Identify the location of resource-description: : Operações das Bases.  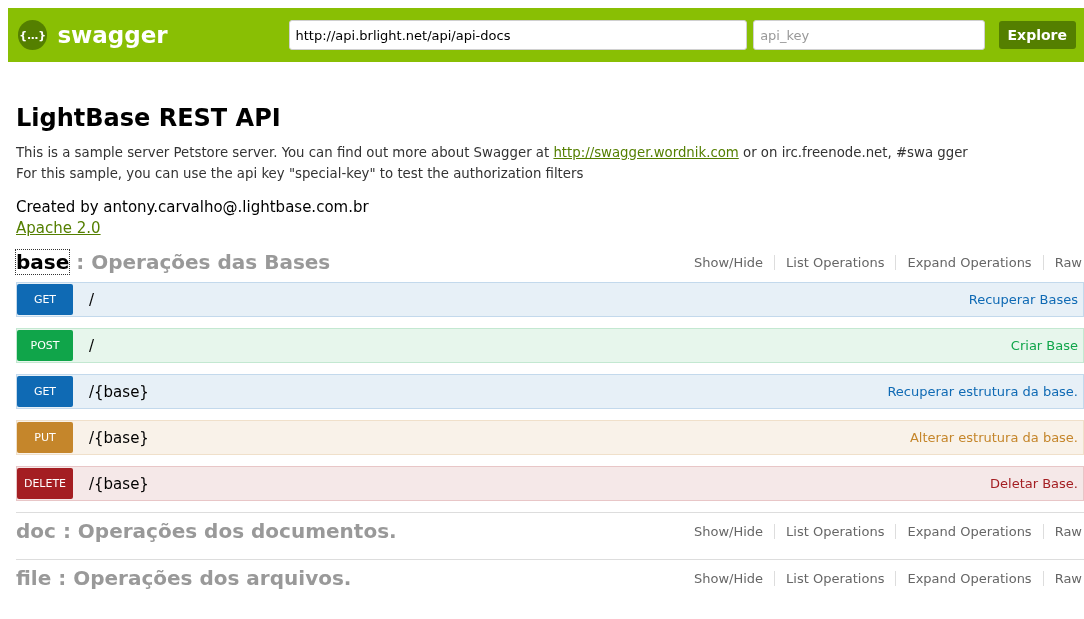
(203, 262).